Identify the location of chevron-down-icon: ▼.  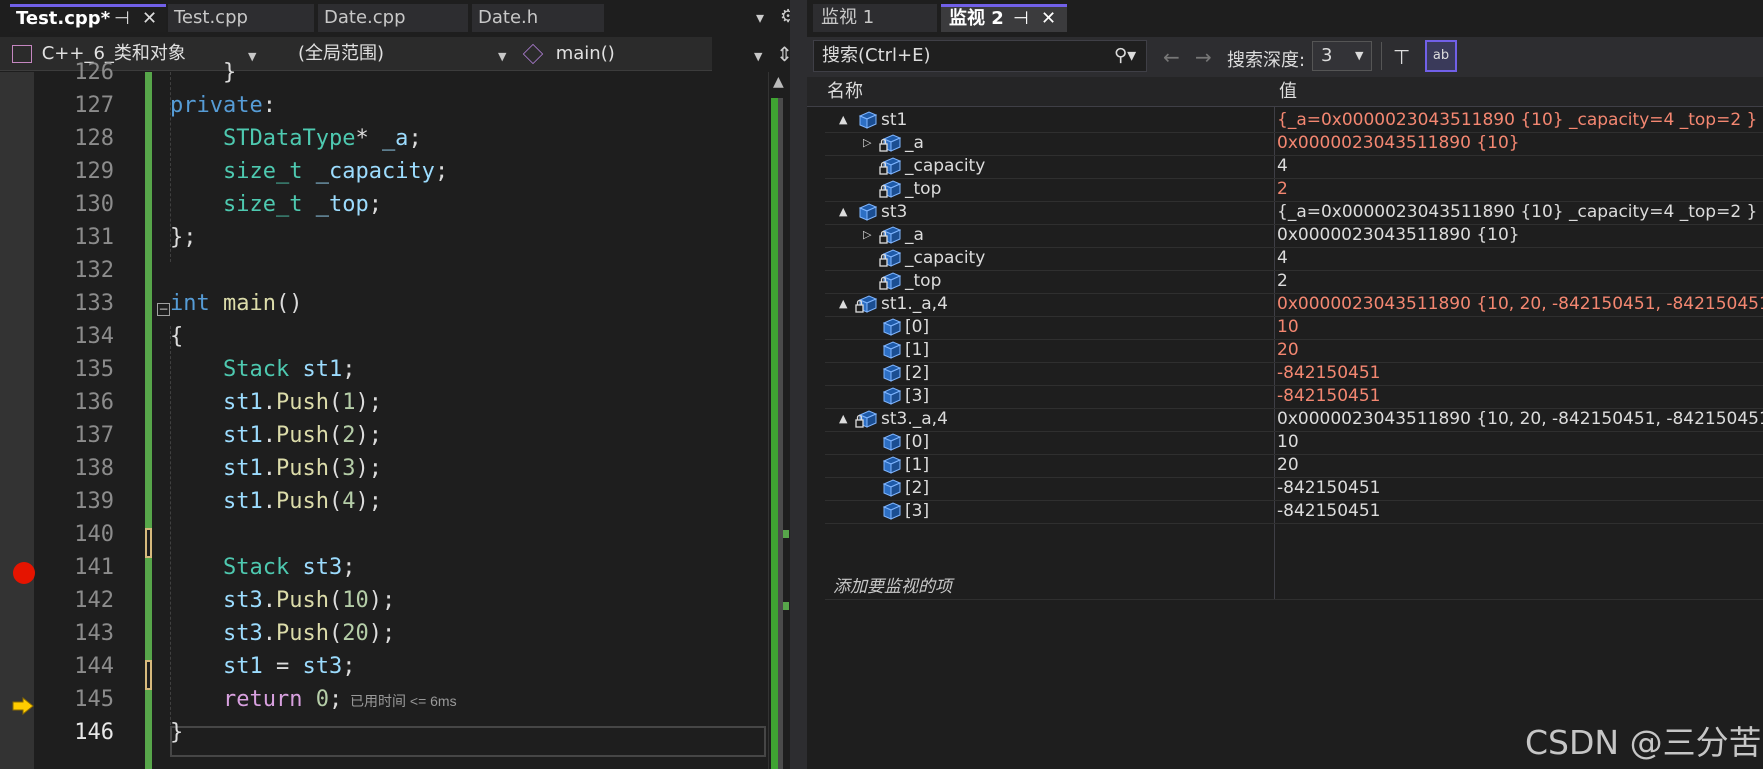
(252, 56).